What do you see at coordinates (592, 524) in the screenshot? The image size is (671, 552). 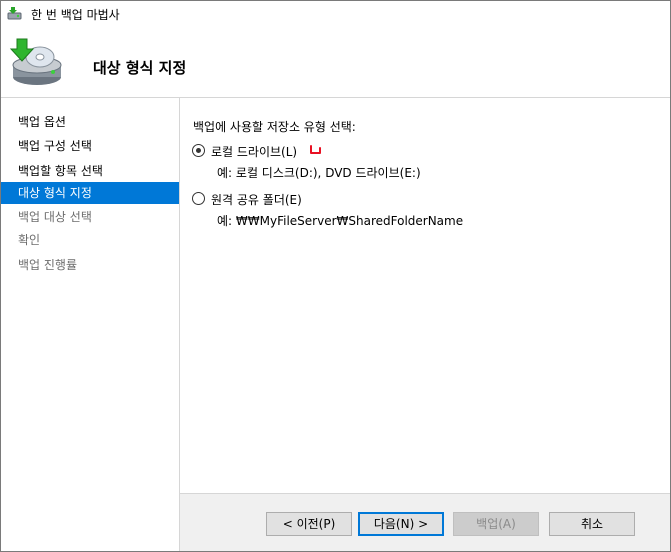 I see `cancel-button: 취소` at bounding box center [592, 524].